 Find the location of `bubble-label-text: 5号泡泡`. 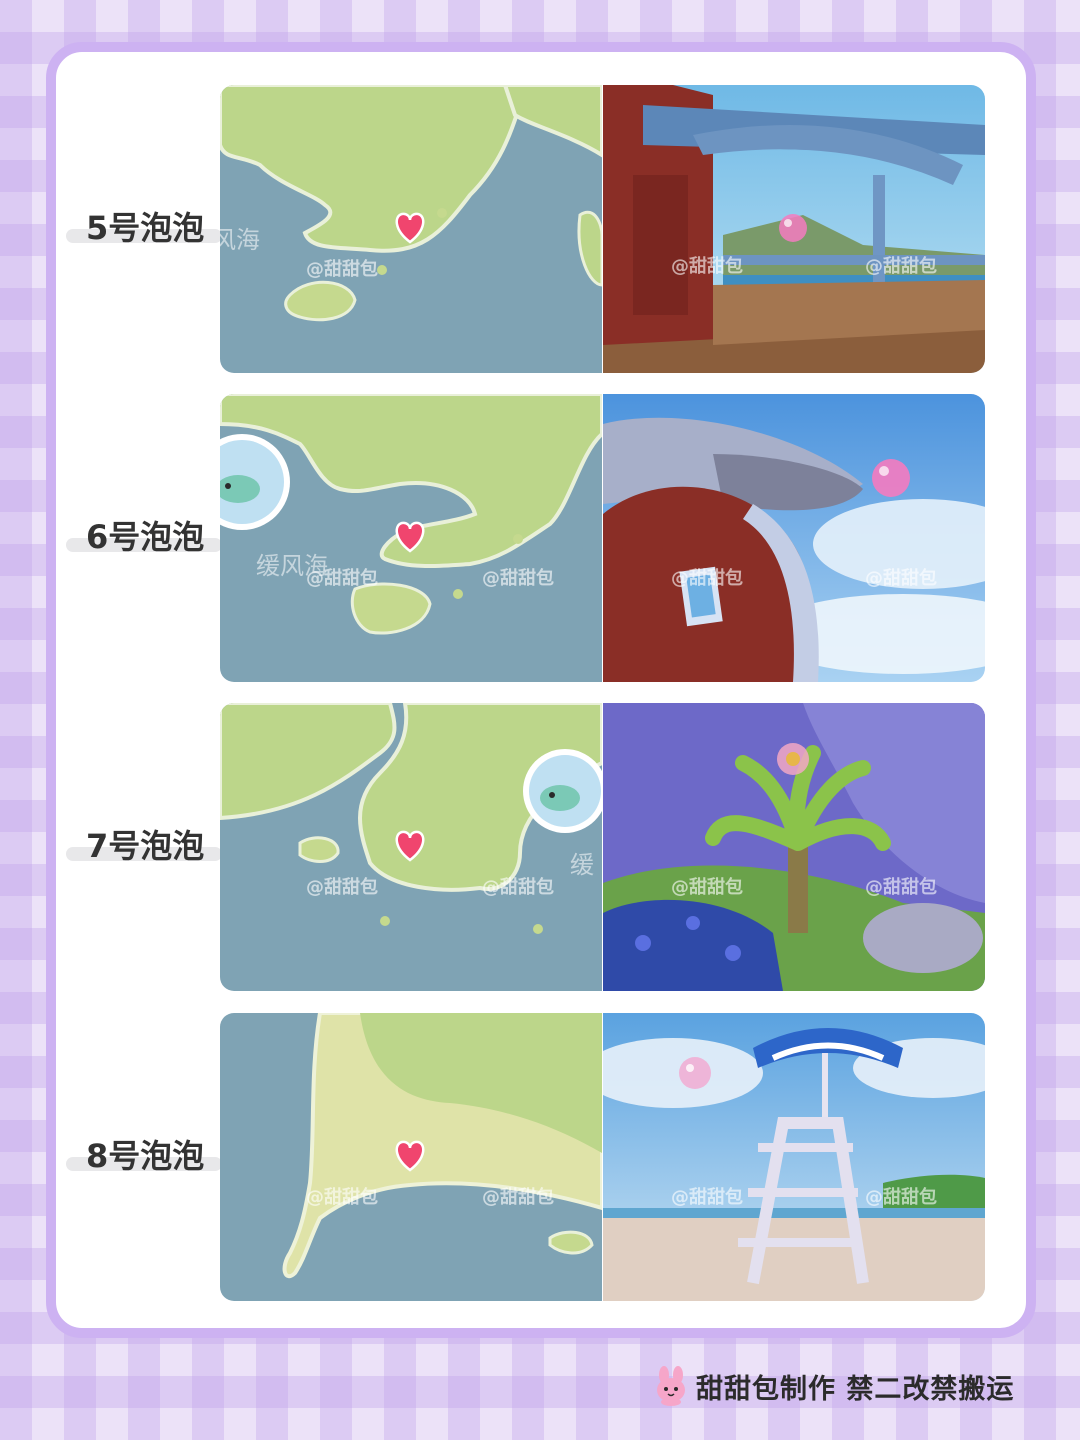

bubble-label-text: 5号泡泡 is located at coordinates (145, 228).